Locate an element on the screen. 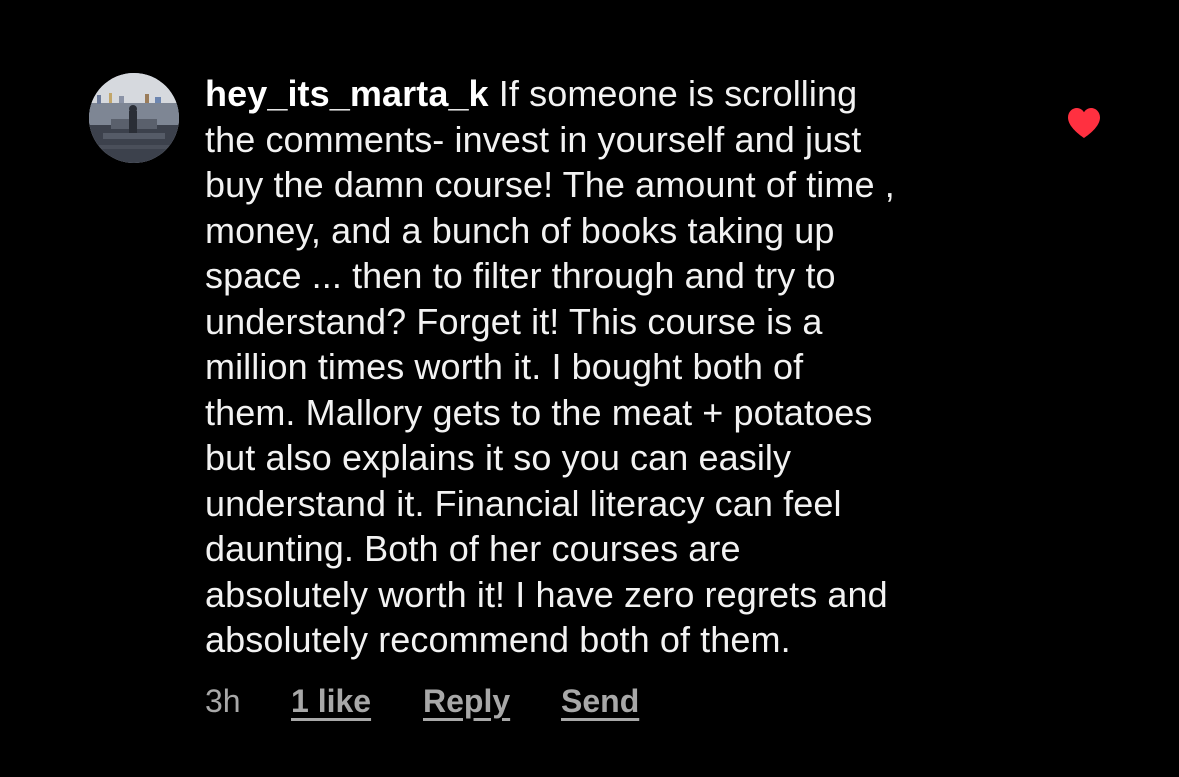  comment-username: hey_its_marta_k is located at coordinates (347, 93).